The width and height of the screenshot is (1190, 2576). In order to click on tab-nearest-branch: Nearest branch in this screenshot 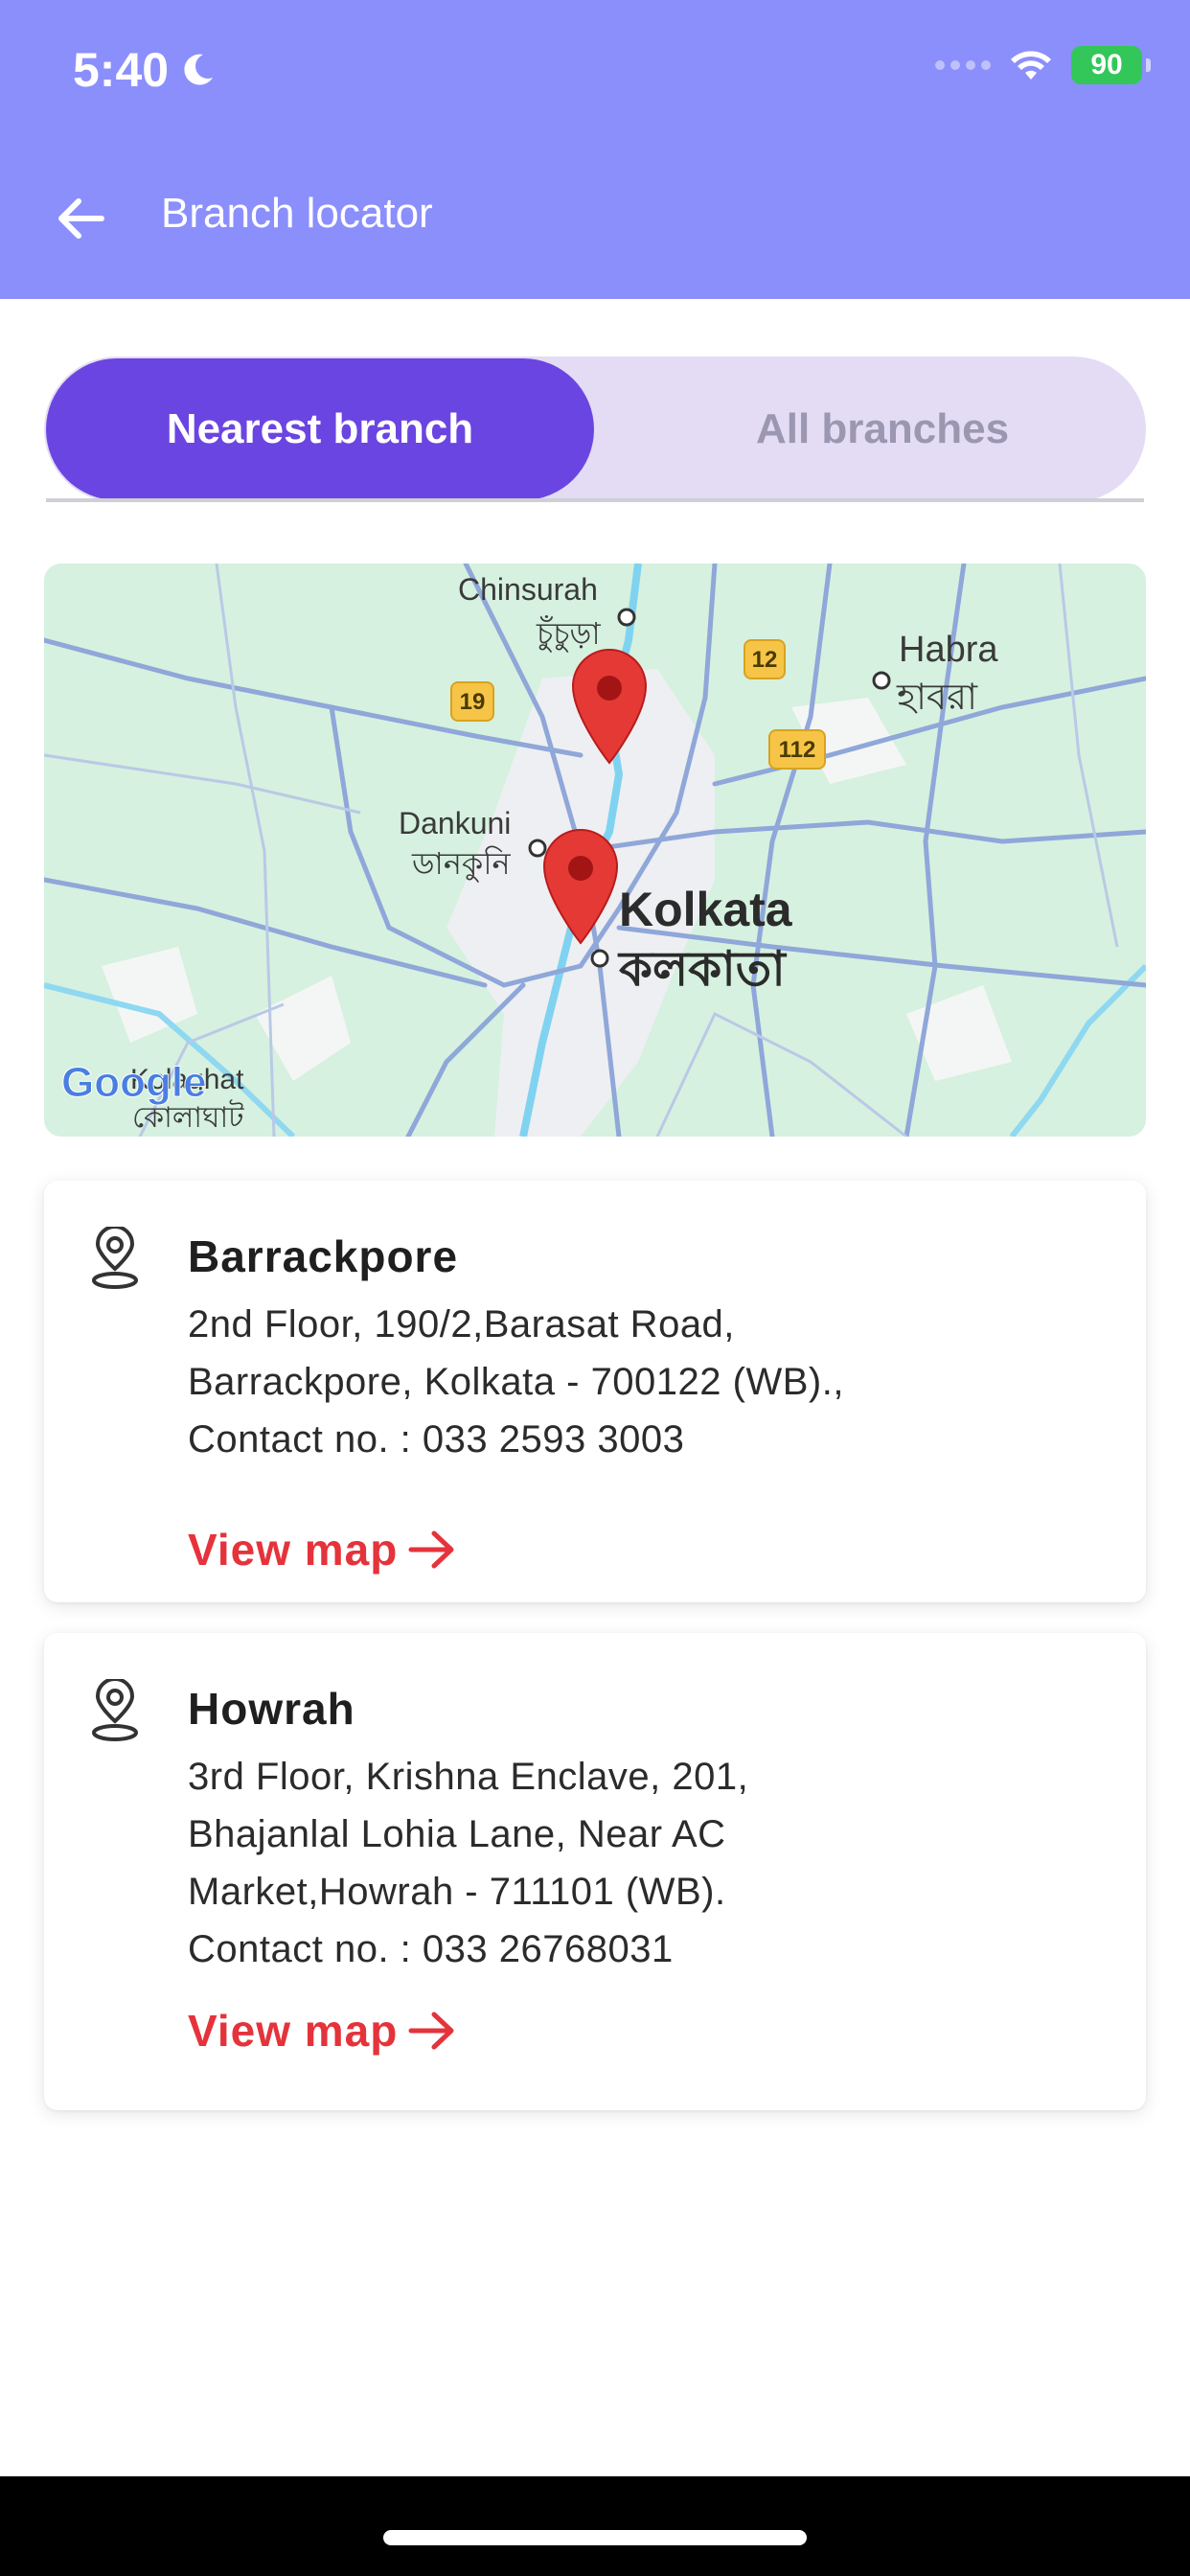, I will do `click(320, 429)`.